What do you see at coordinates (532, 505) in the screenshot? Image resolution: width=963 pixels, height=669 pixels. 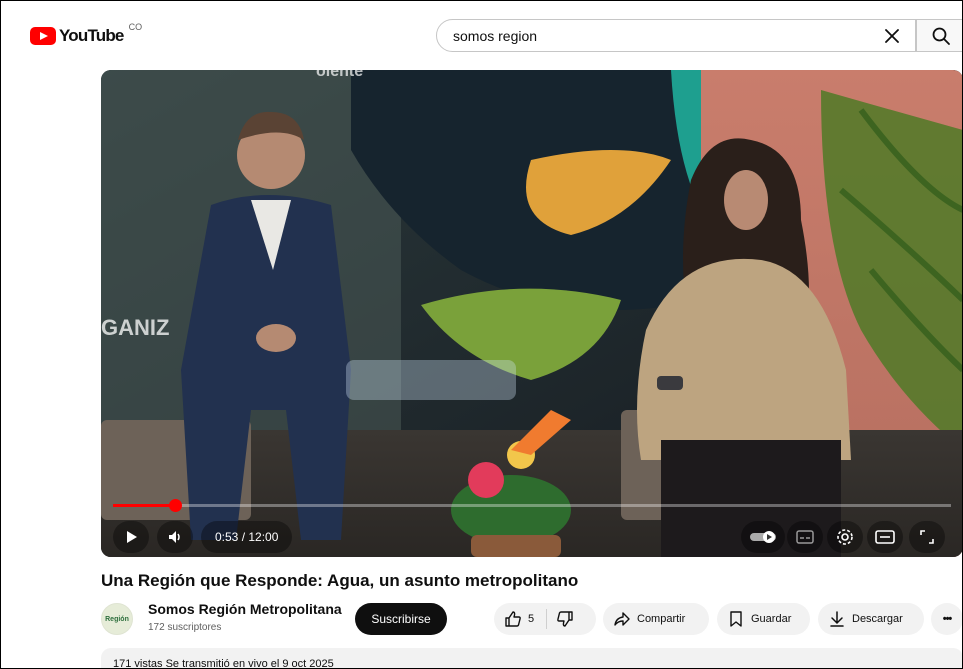 I see `progress-bar` at bounding box center [532, 505].